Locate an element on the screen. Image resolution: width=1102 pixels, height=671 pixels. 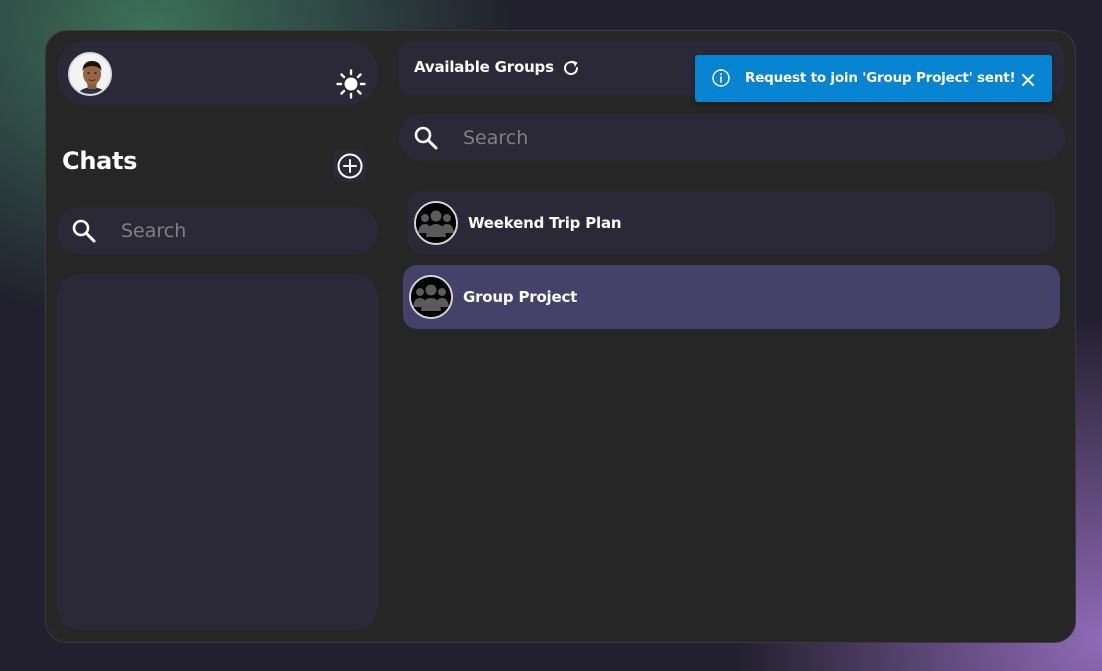
sidebar-search is located at coordinates (217, 230).